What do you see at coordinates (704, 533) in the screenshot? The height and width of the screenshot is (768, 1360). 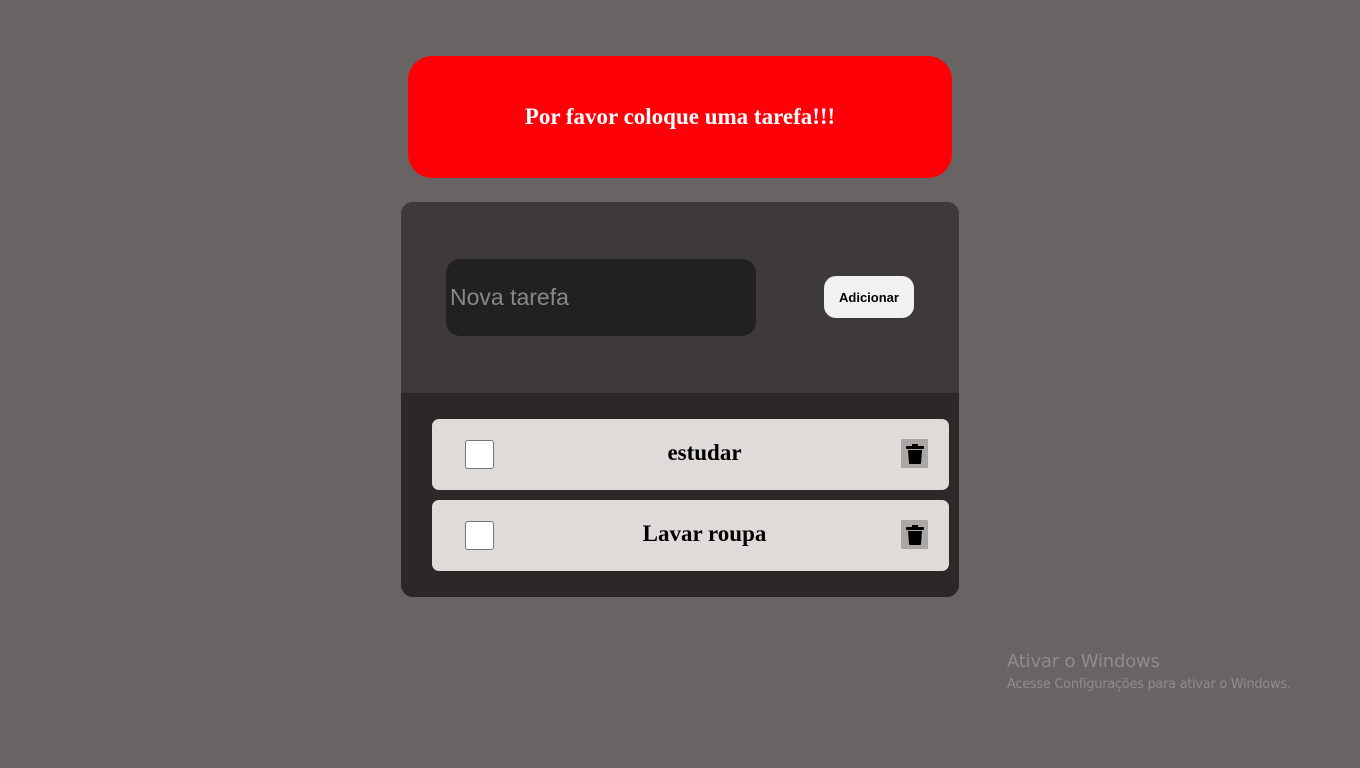 I see `task-label: Lavar roupa` at bounding box center [704, 533].